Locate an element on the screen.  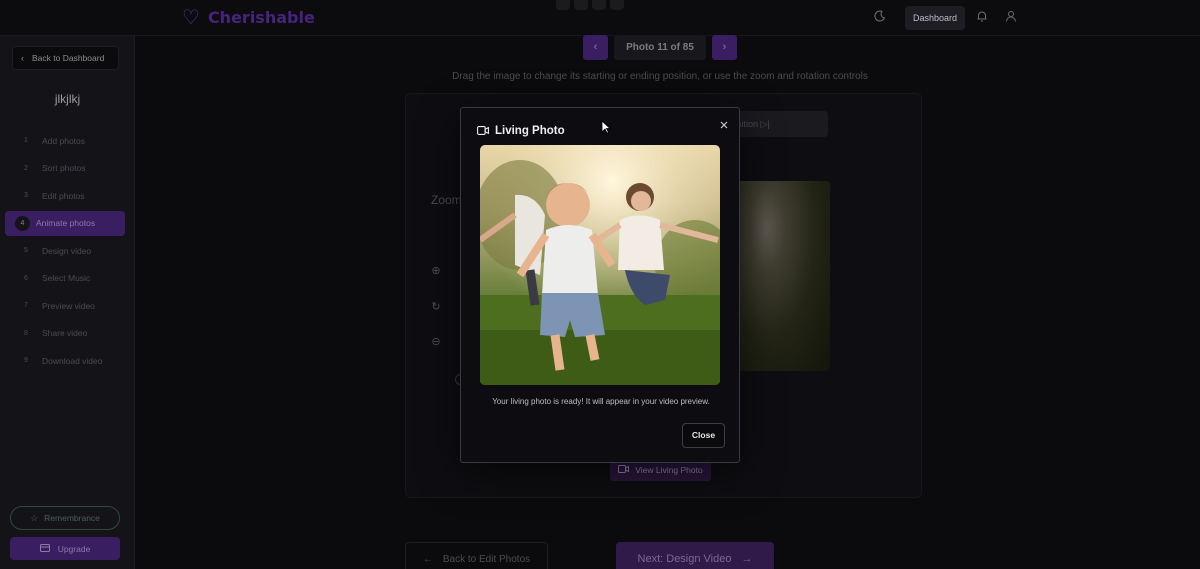
next-design-video-button: Next: Design Video → is located at coordinates (695, 555).